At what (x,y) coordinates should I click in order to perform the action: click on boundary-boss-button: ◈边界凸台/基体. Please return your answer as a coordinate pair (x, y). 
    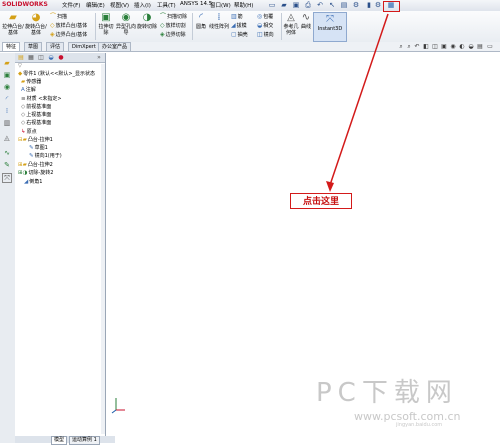
    Looking at the image, I should click on (68, 35).